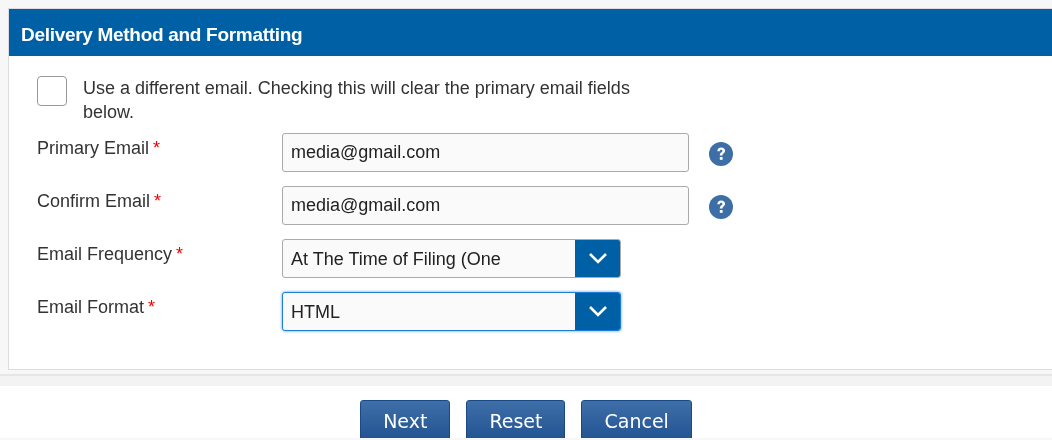  Describe the element at coordinates (93, 147) in the screenshot. I see `field-label: Primary Email` at that location.